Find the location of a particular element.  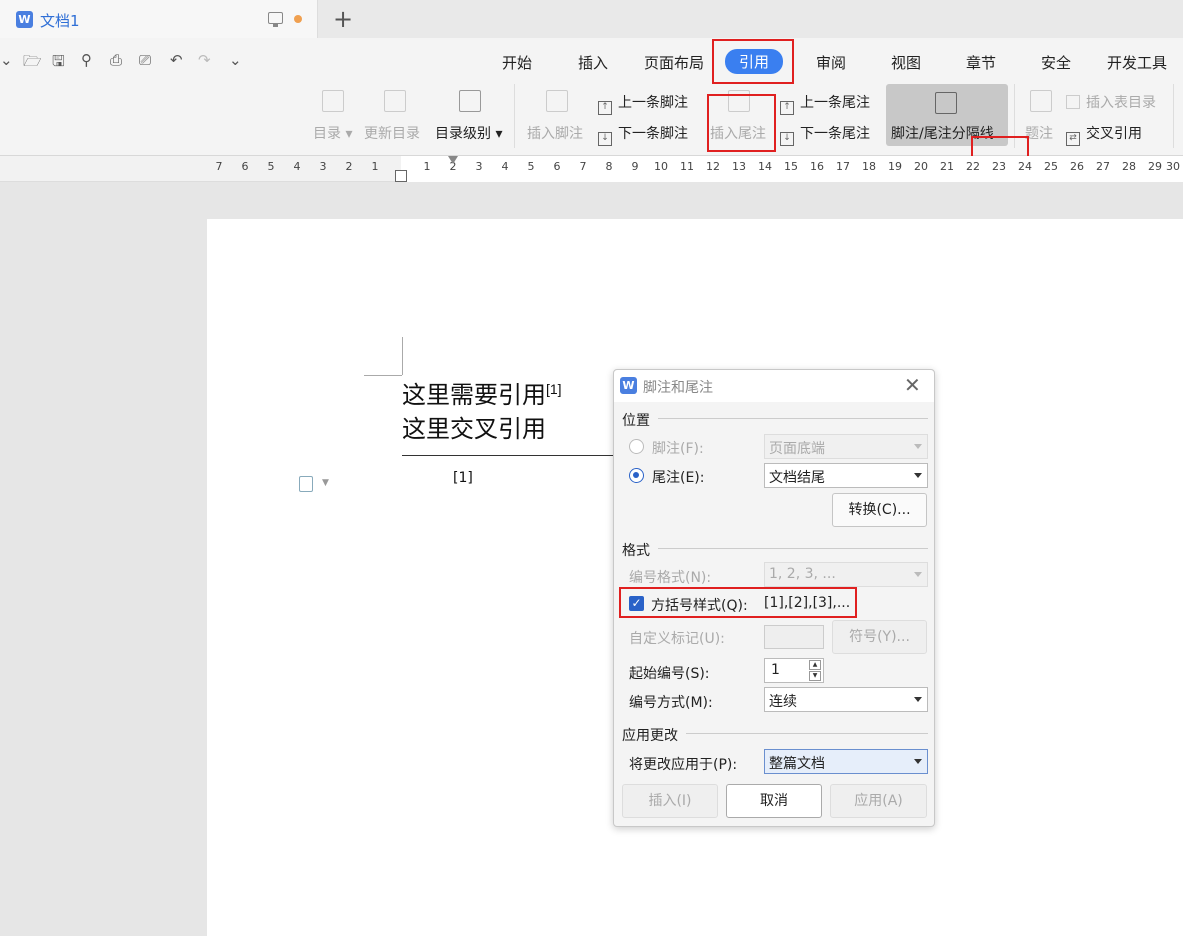

doc-line-1: 这里需要引用[1] is located at coordinates (482, 392).